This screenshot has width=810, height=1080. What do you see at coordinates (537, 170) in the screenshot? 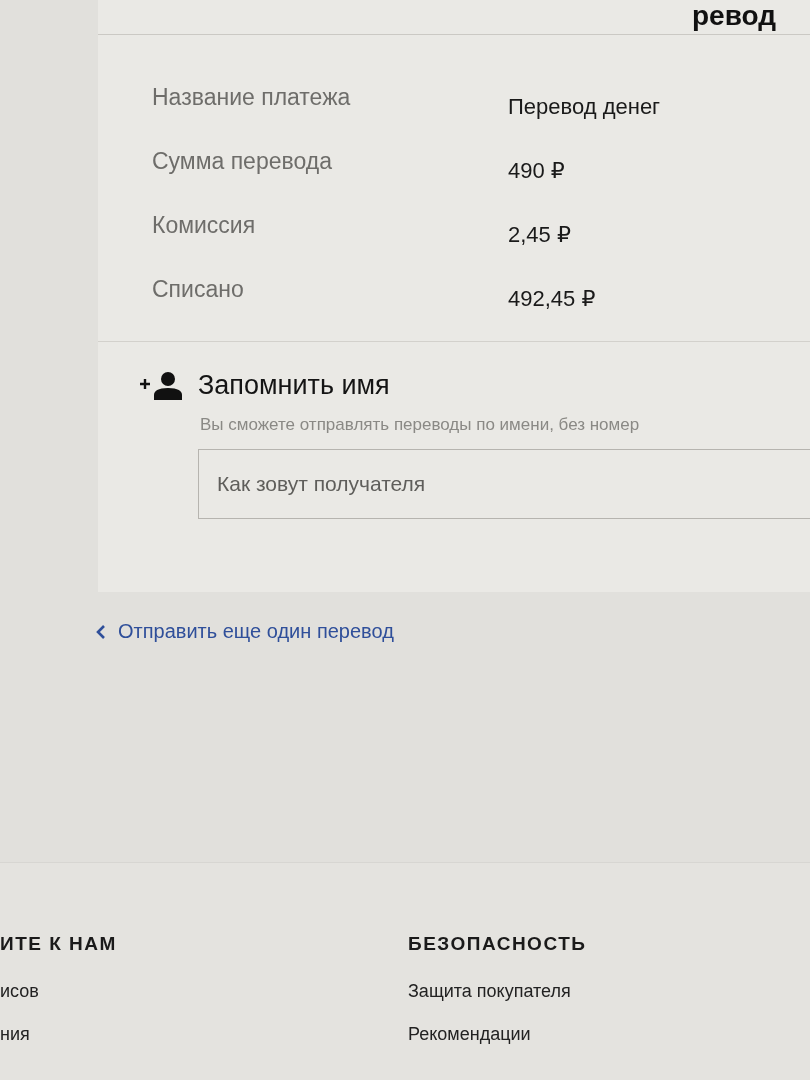
I see `detail-value: 490 ₽` at bounding box center [537, 170].